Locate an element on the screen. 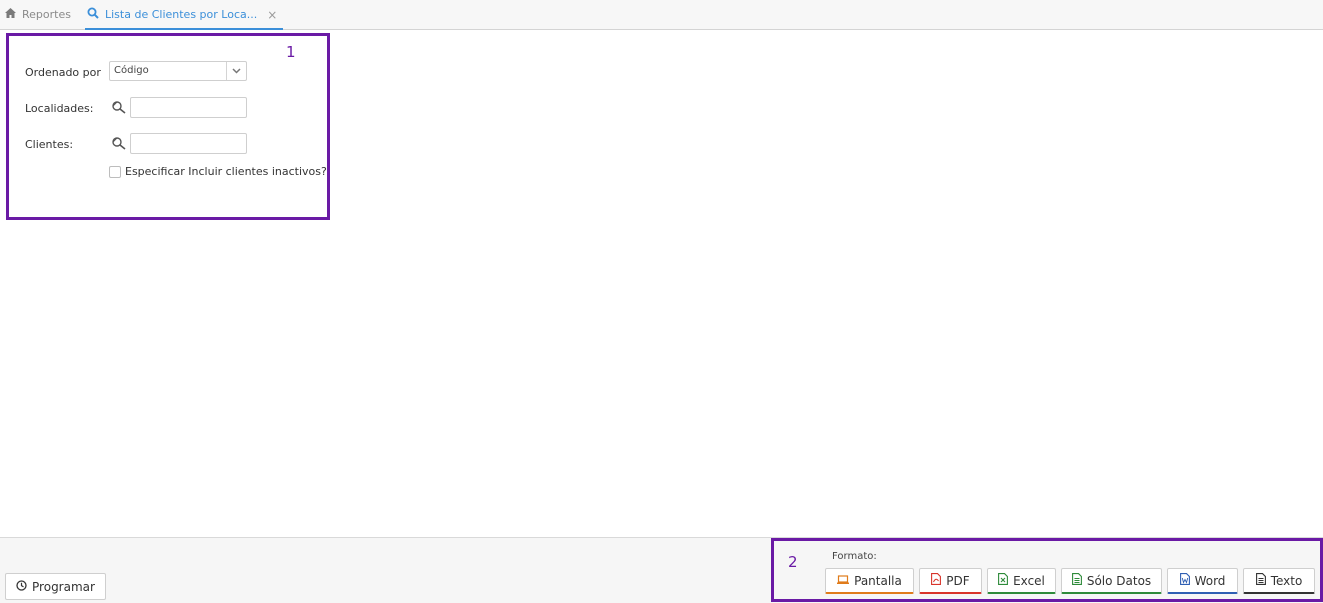  localidades-input is located at coordinates (188, 107).